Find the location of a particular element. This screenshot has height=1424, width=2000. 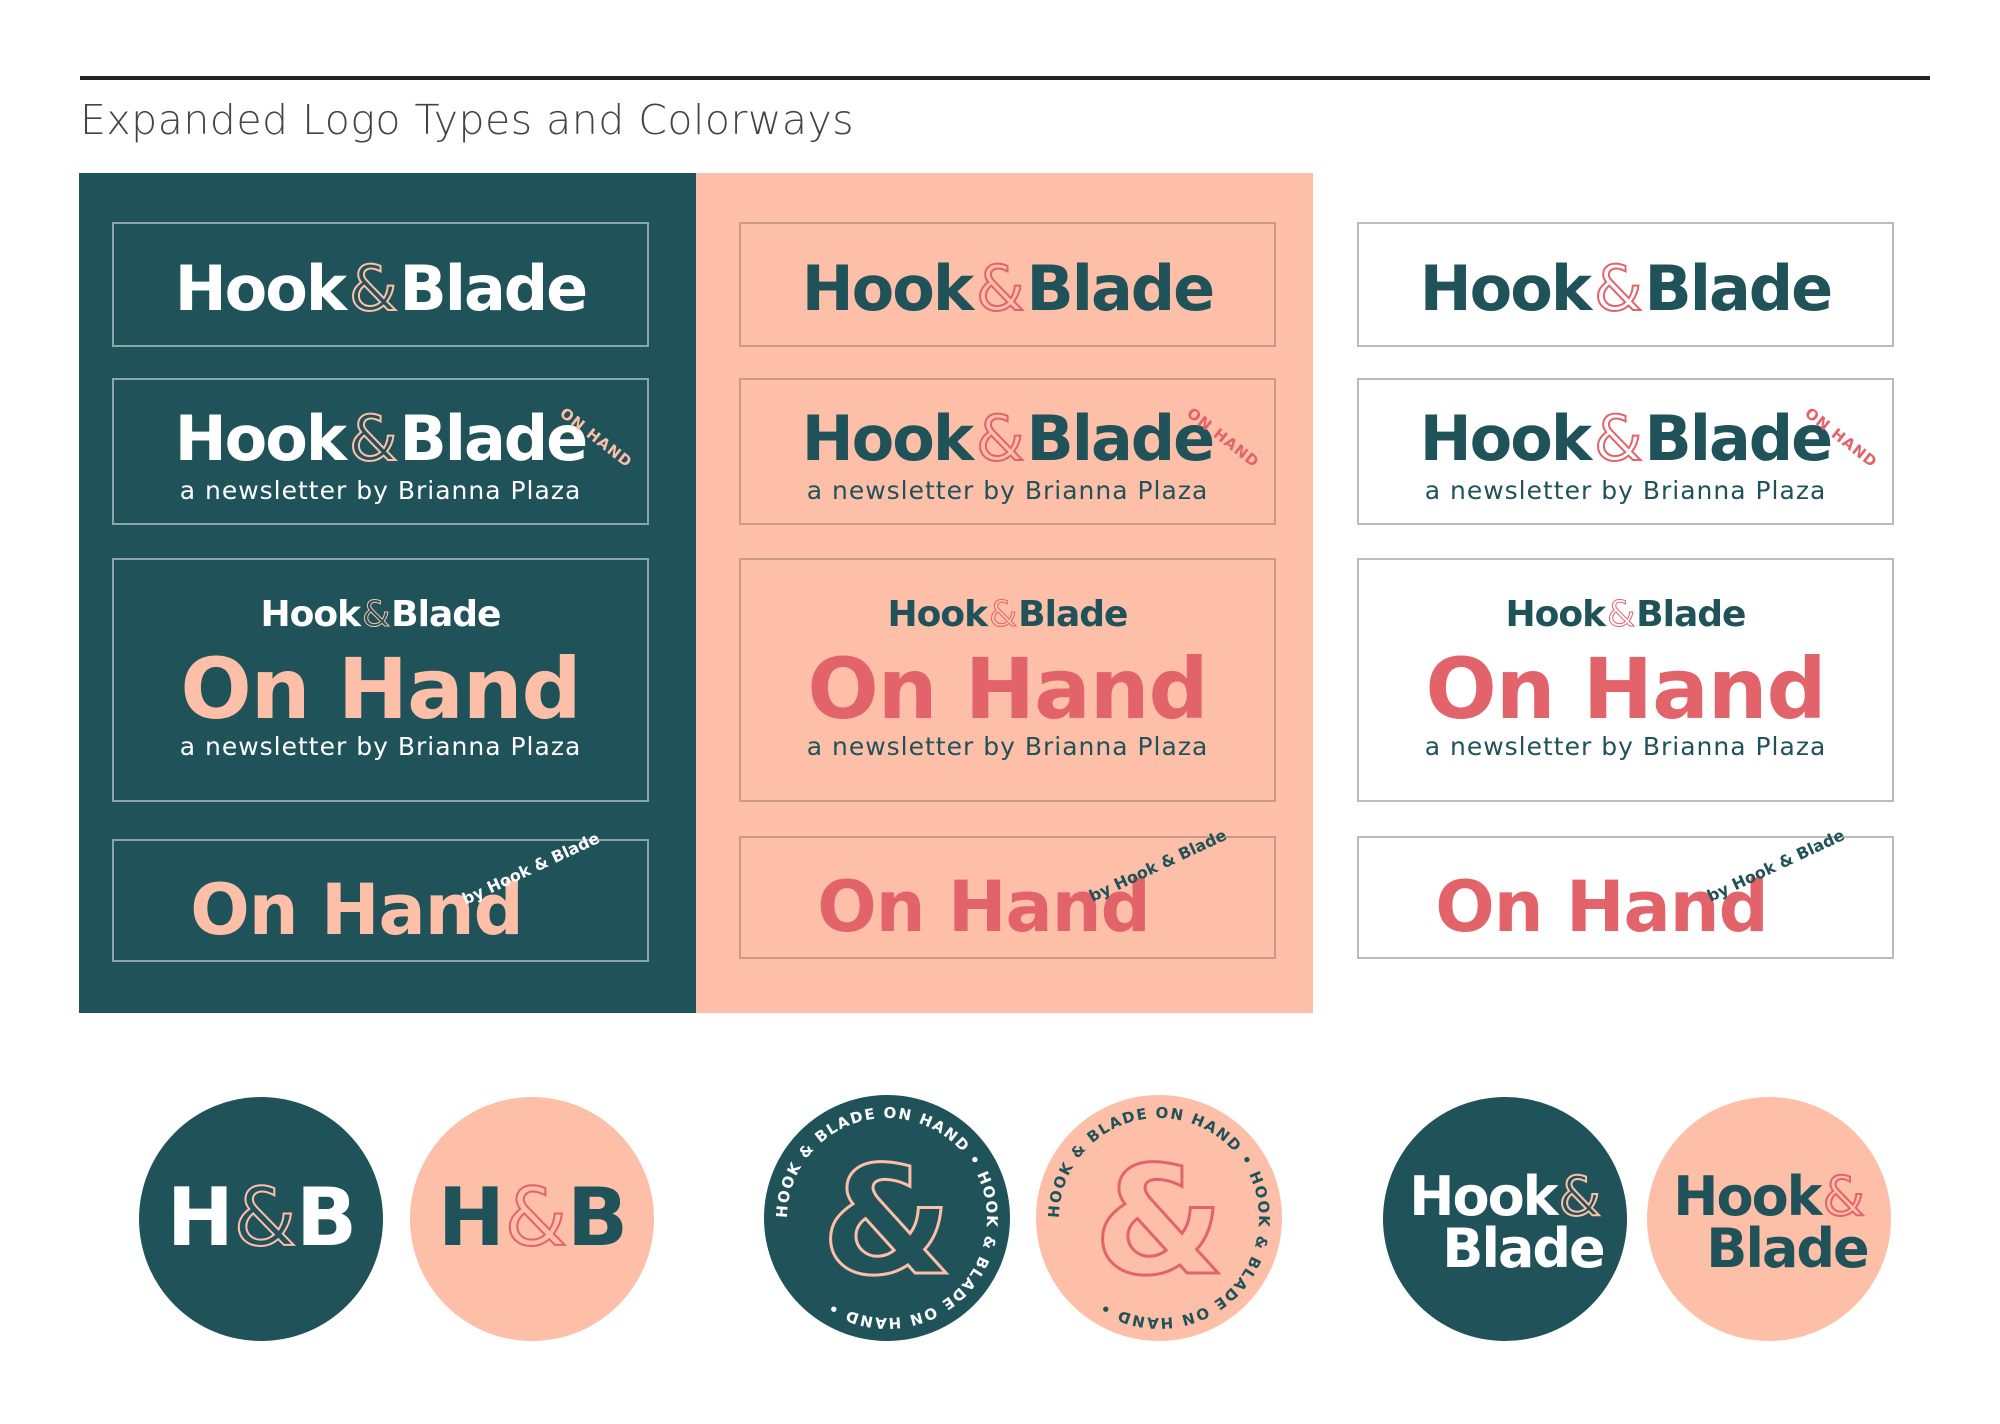

logo-on-hand-by-white: On Hand by Hook & Blade is located at coordinates (1625, 892).